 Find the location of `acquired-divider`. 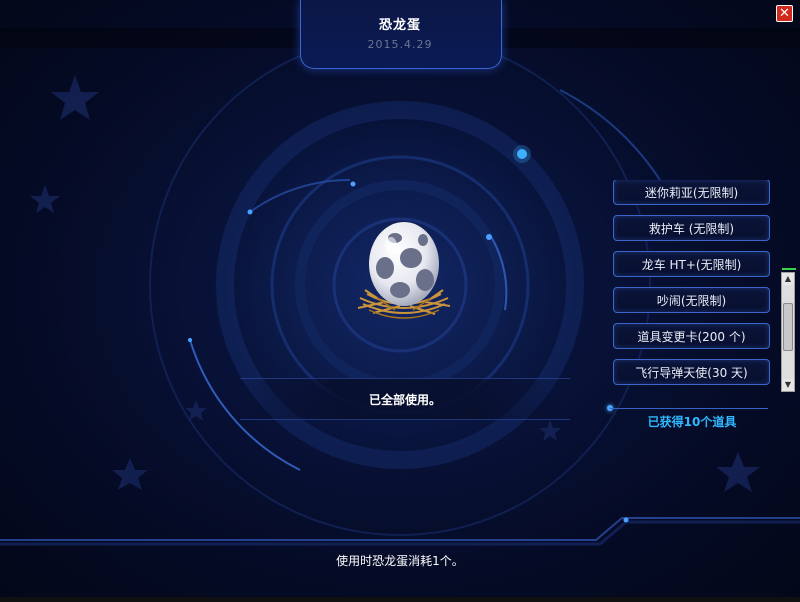

acquired-divider is located at coordinates (689, 408).